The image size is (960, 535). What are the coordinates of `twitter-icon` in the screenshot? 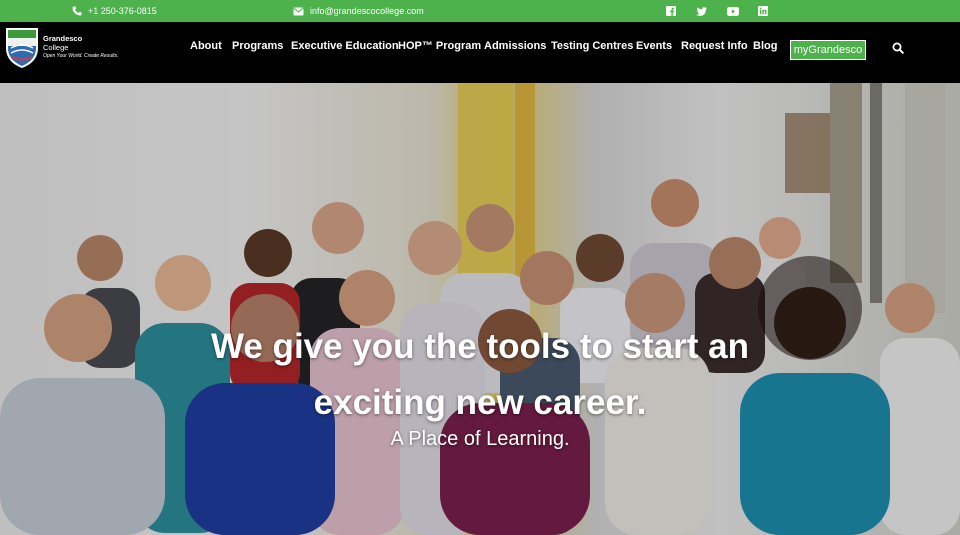 It's located at (701, 11).